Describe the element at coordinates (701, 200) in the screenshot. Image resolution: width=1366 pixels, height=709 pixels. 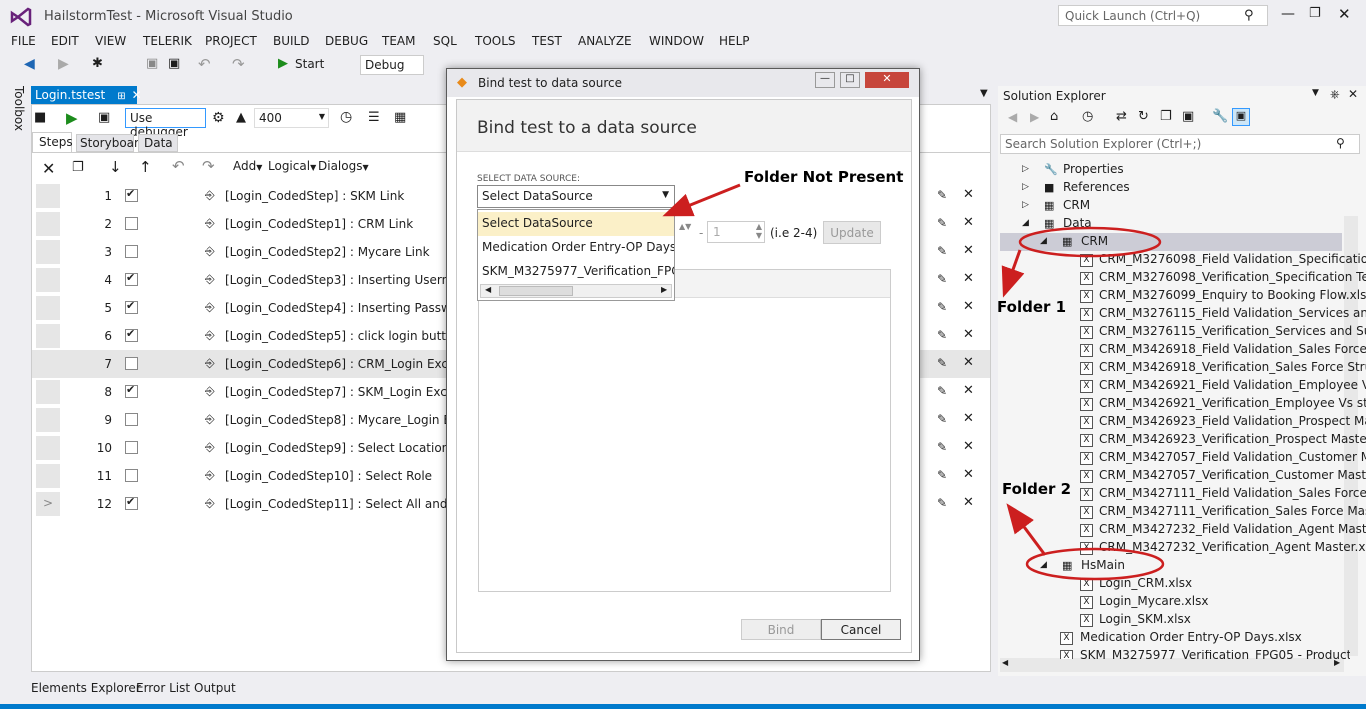
I see `arrow-folder-not-present` at that location.